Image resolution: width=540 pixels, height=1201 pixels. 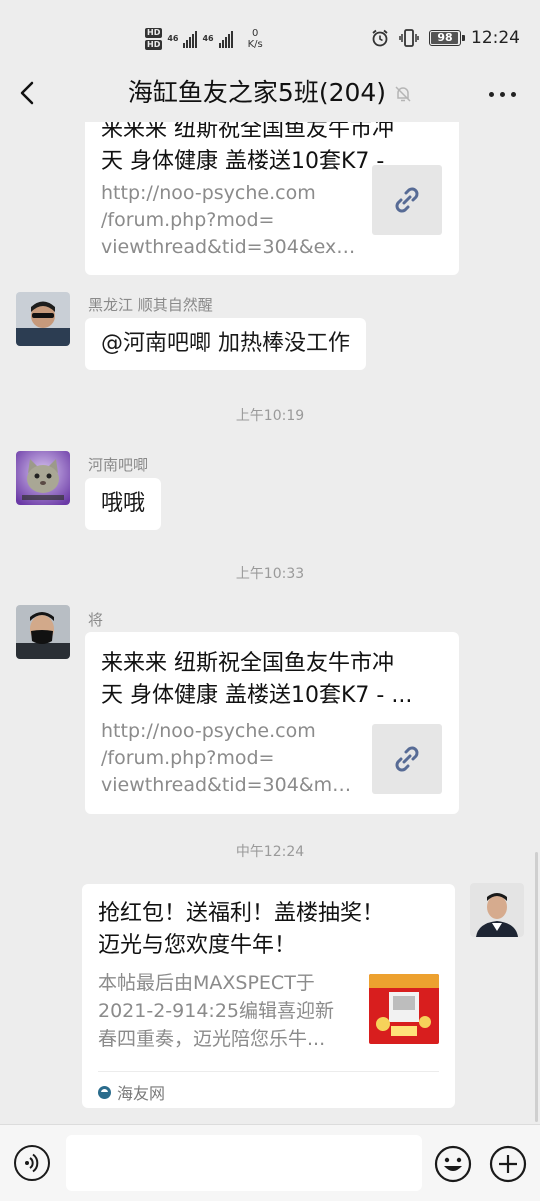 What do you see at coordinates (255, 44) in the screenshot?
I see `speed-unit: K/s` at bounding box center [255, 44].